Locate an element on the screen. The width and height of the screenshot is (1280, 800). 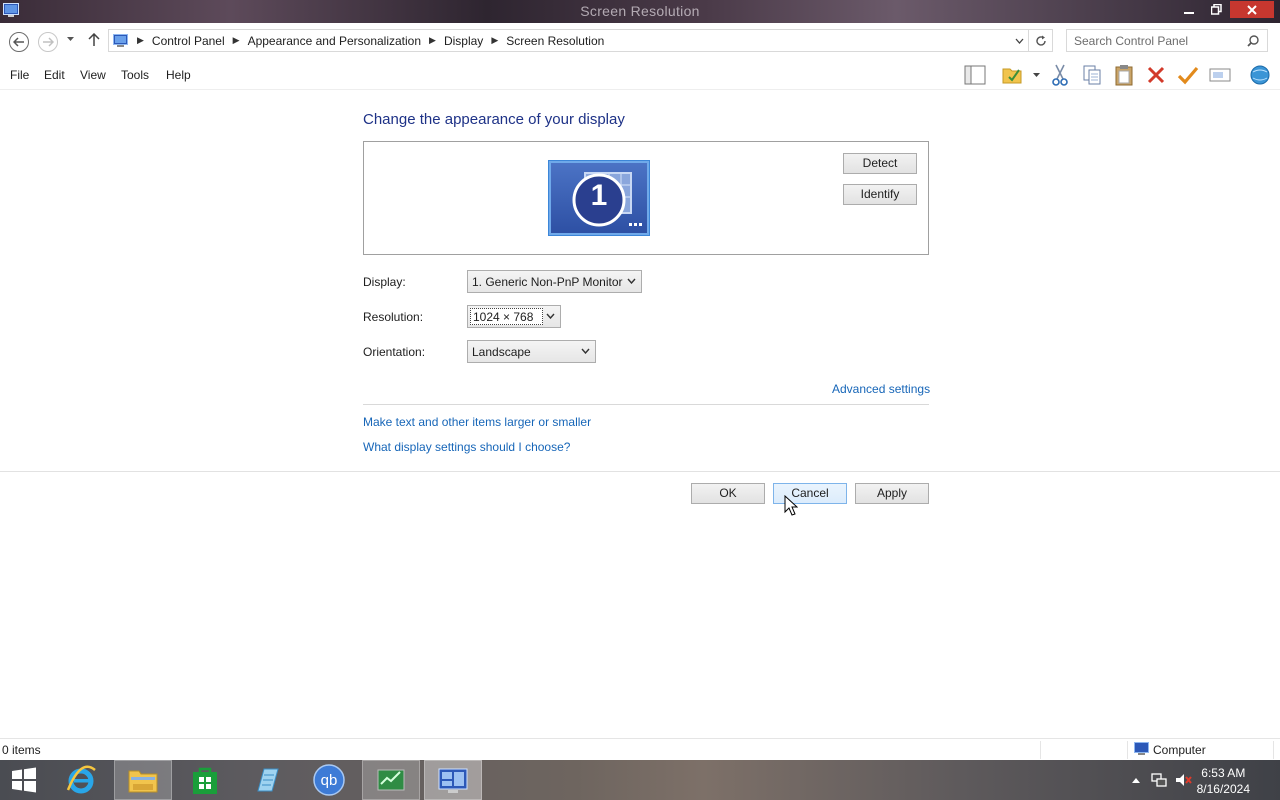
display-select-value: 1. Generic Non-PnP Monitor is located at coordinates (547, 282).